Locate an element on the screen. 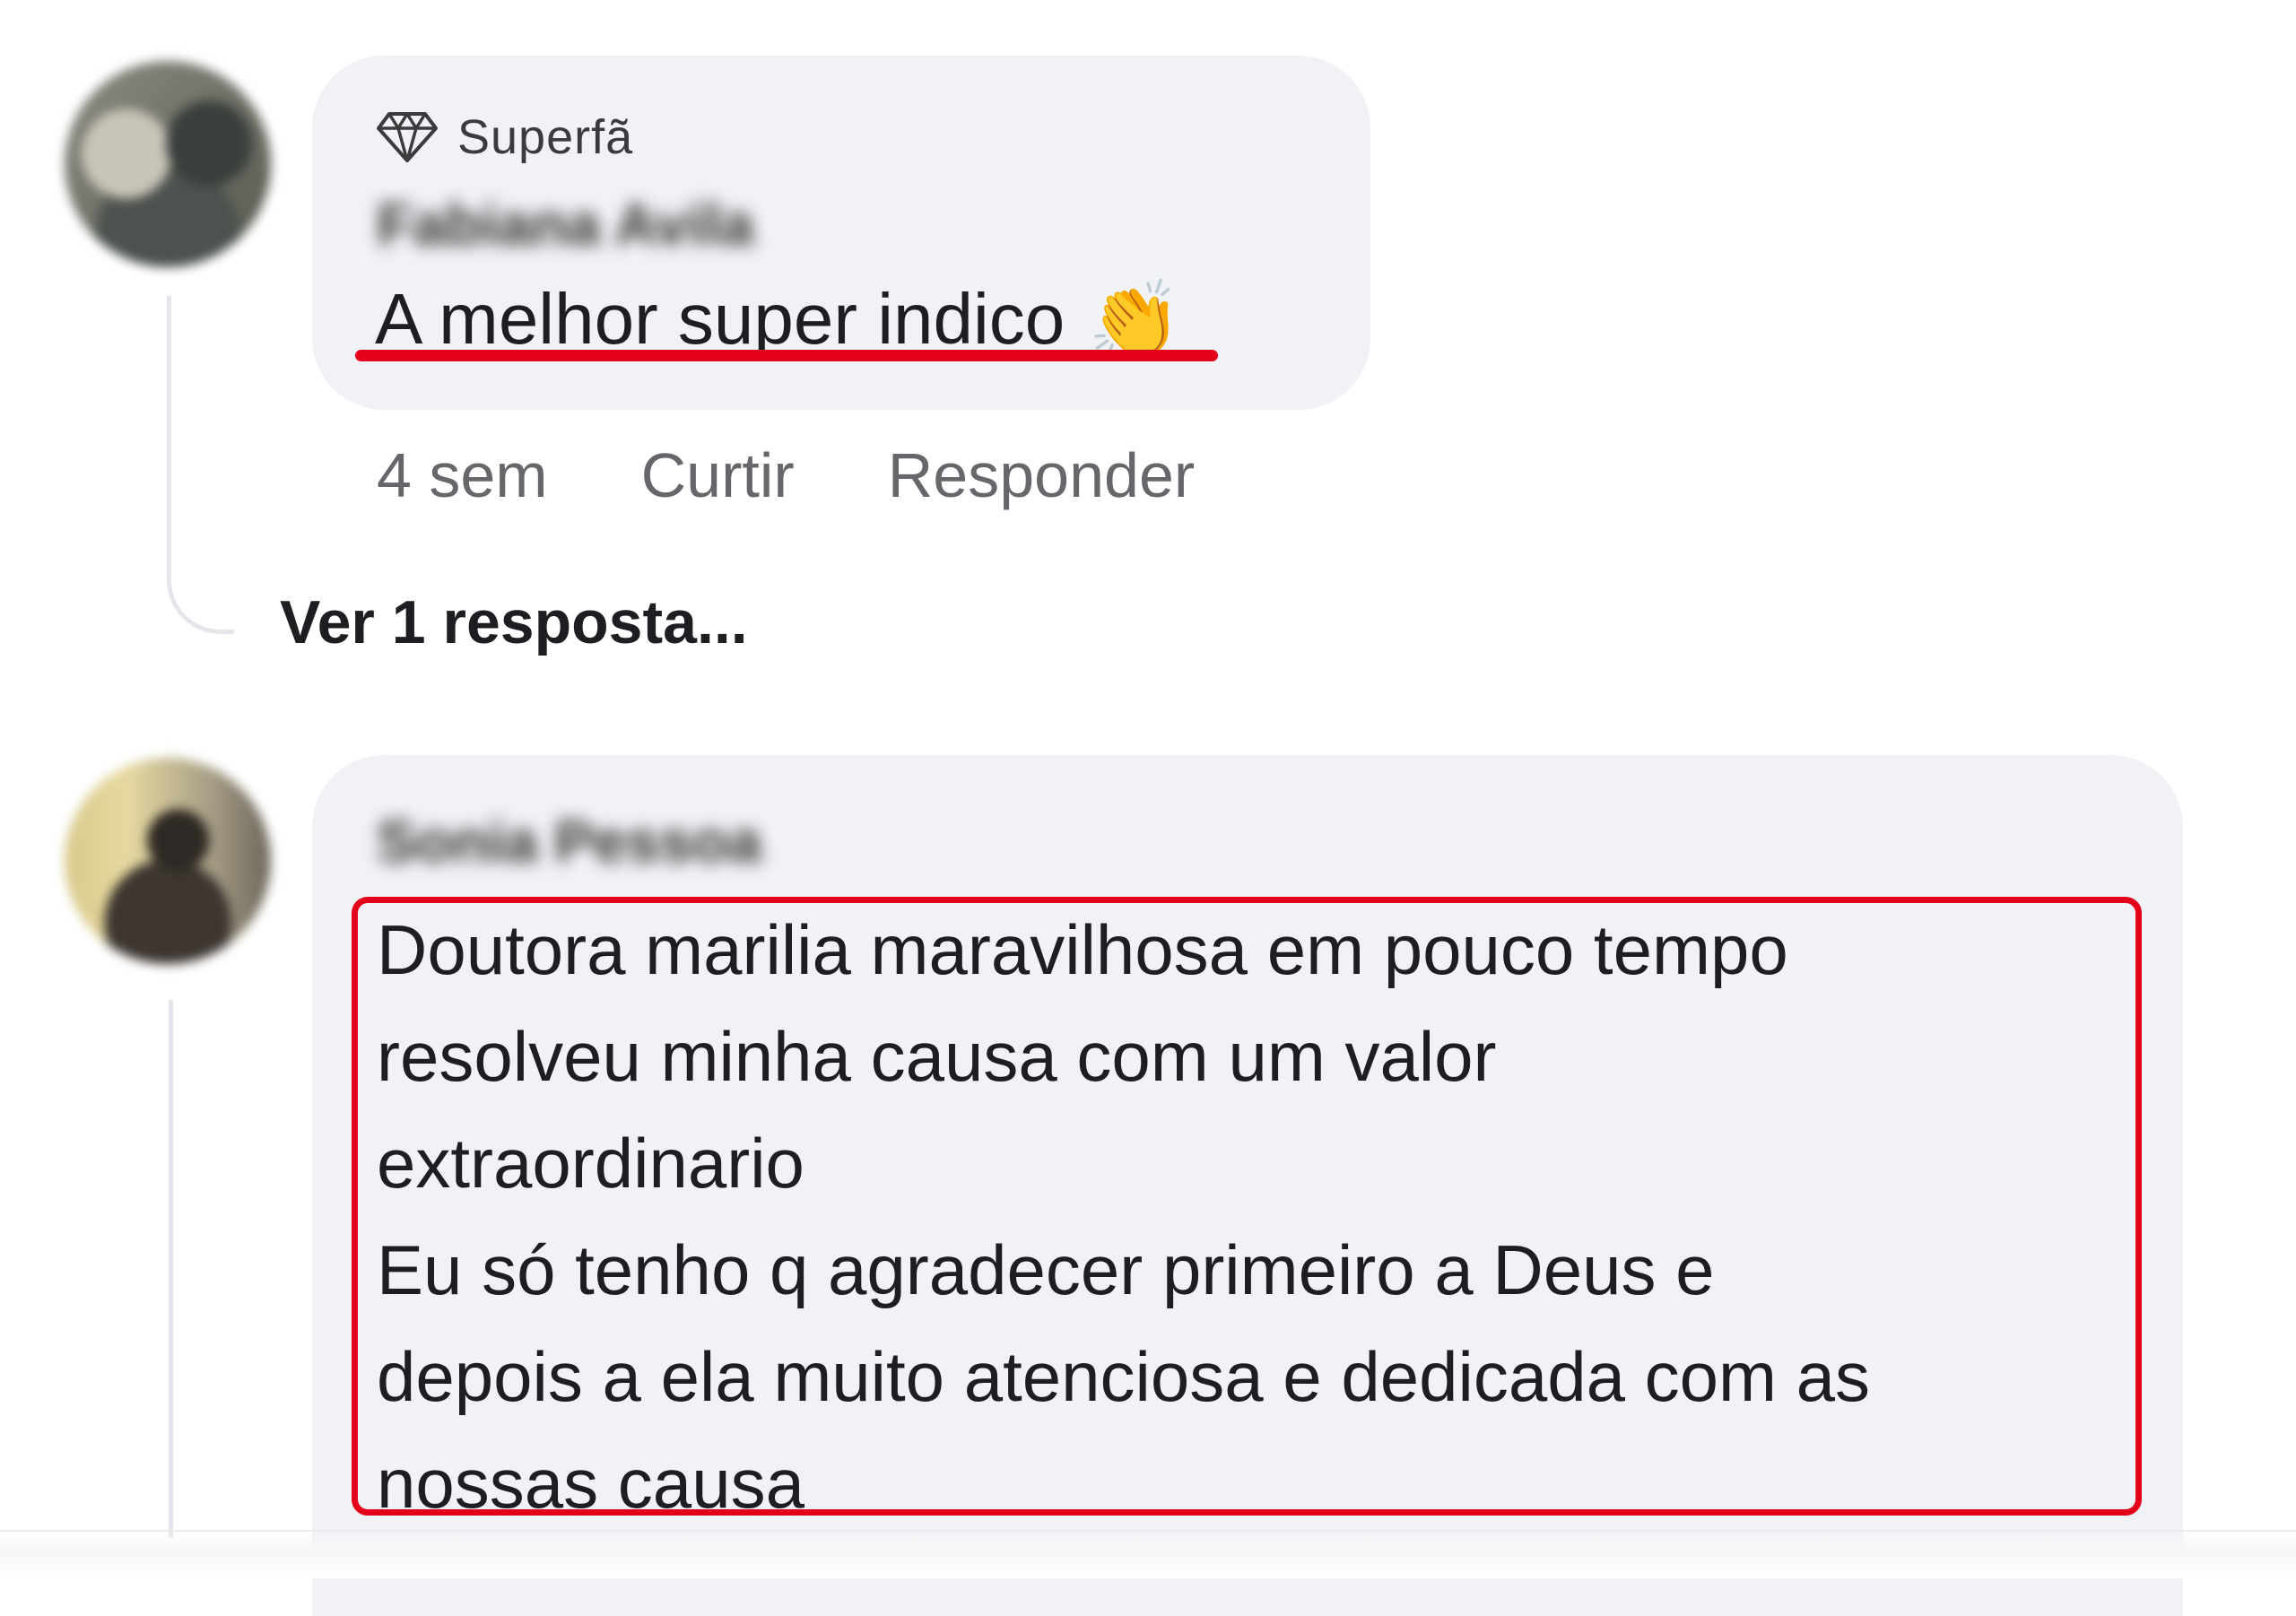 The height and width of the screenshot is (1616, 2296). comment-author-name: Sonia Pessoa is located at coordinates (569, 841).